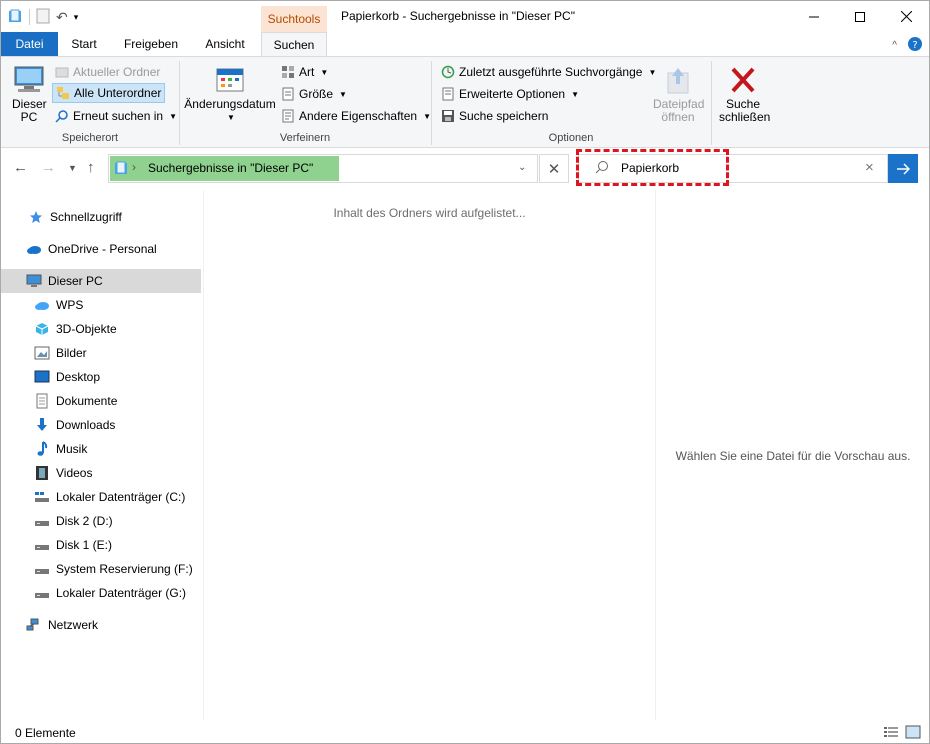  Describe the element at coordinates (913, 733) in the screenshot. I see `large-icons-view-icon` at that location.